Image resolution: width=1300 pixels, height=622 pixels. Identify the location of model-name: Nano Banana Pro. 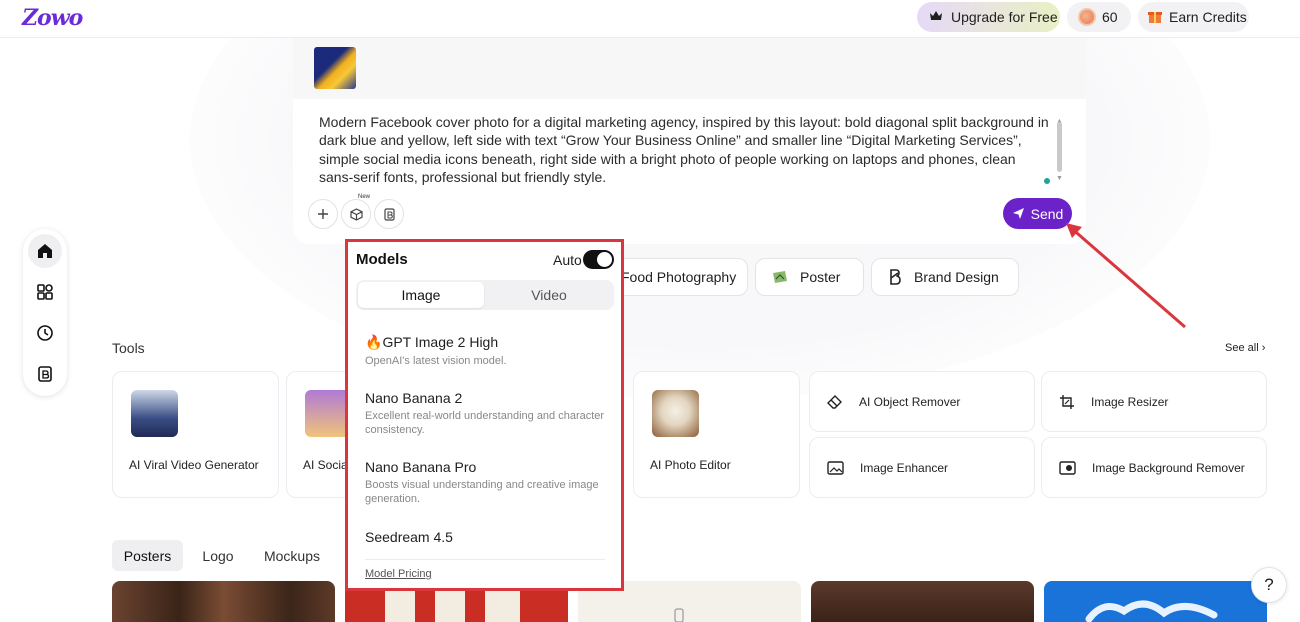
(421, 467).